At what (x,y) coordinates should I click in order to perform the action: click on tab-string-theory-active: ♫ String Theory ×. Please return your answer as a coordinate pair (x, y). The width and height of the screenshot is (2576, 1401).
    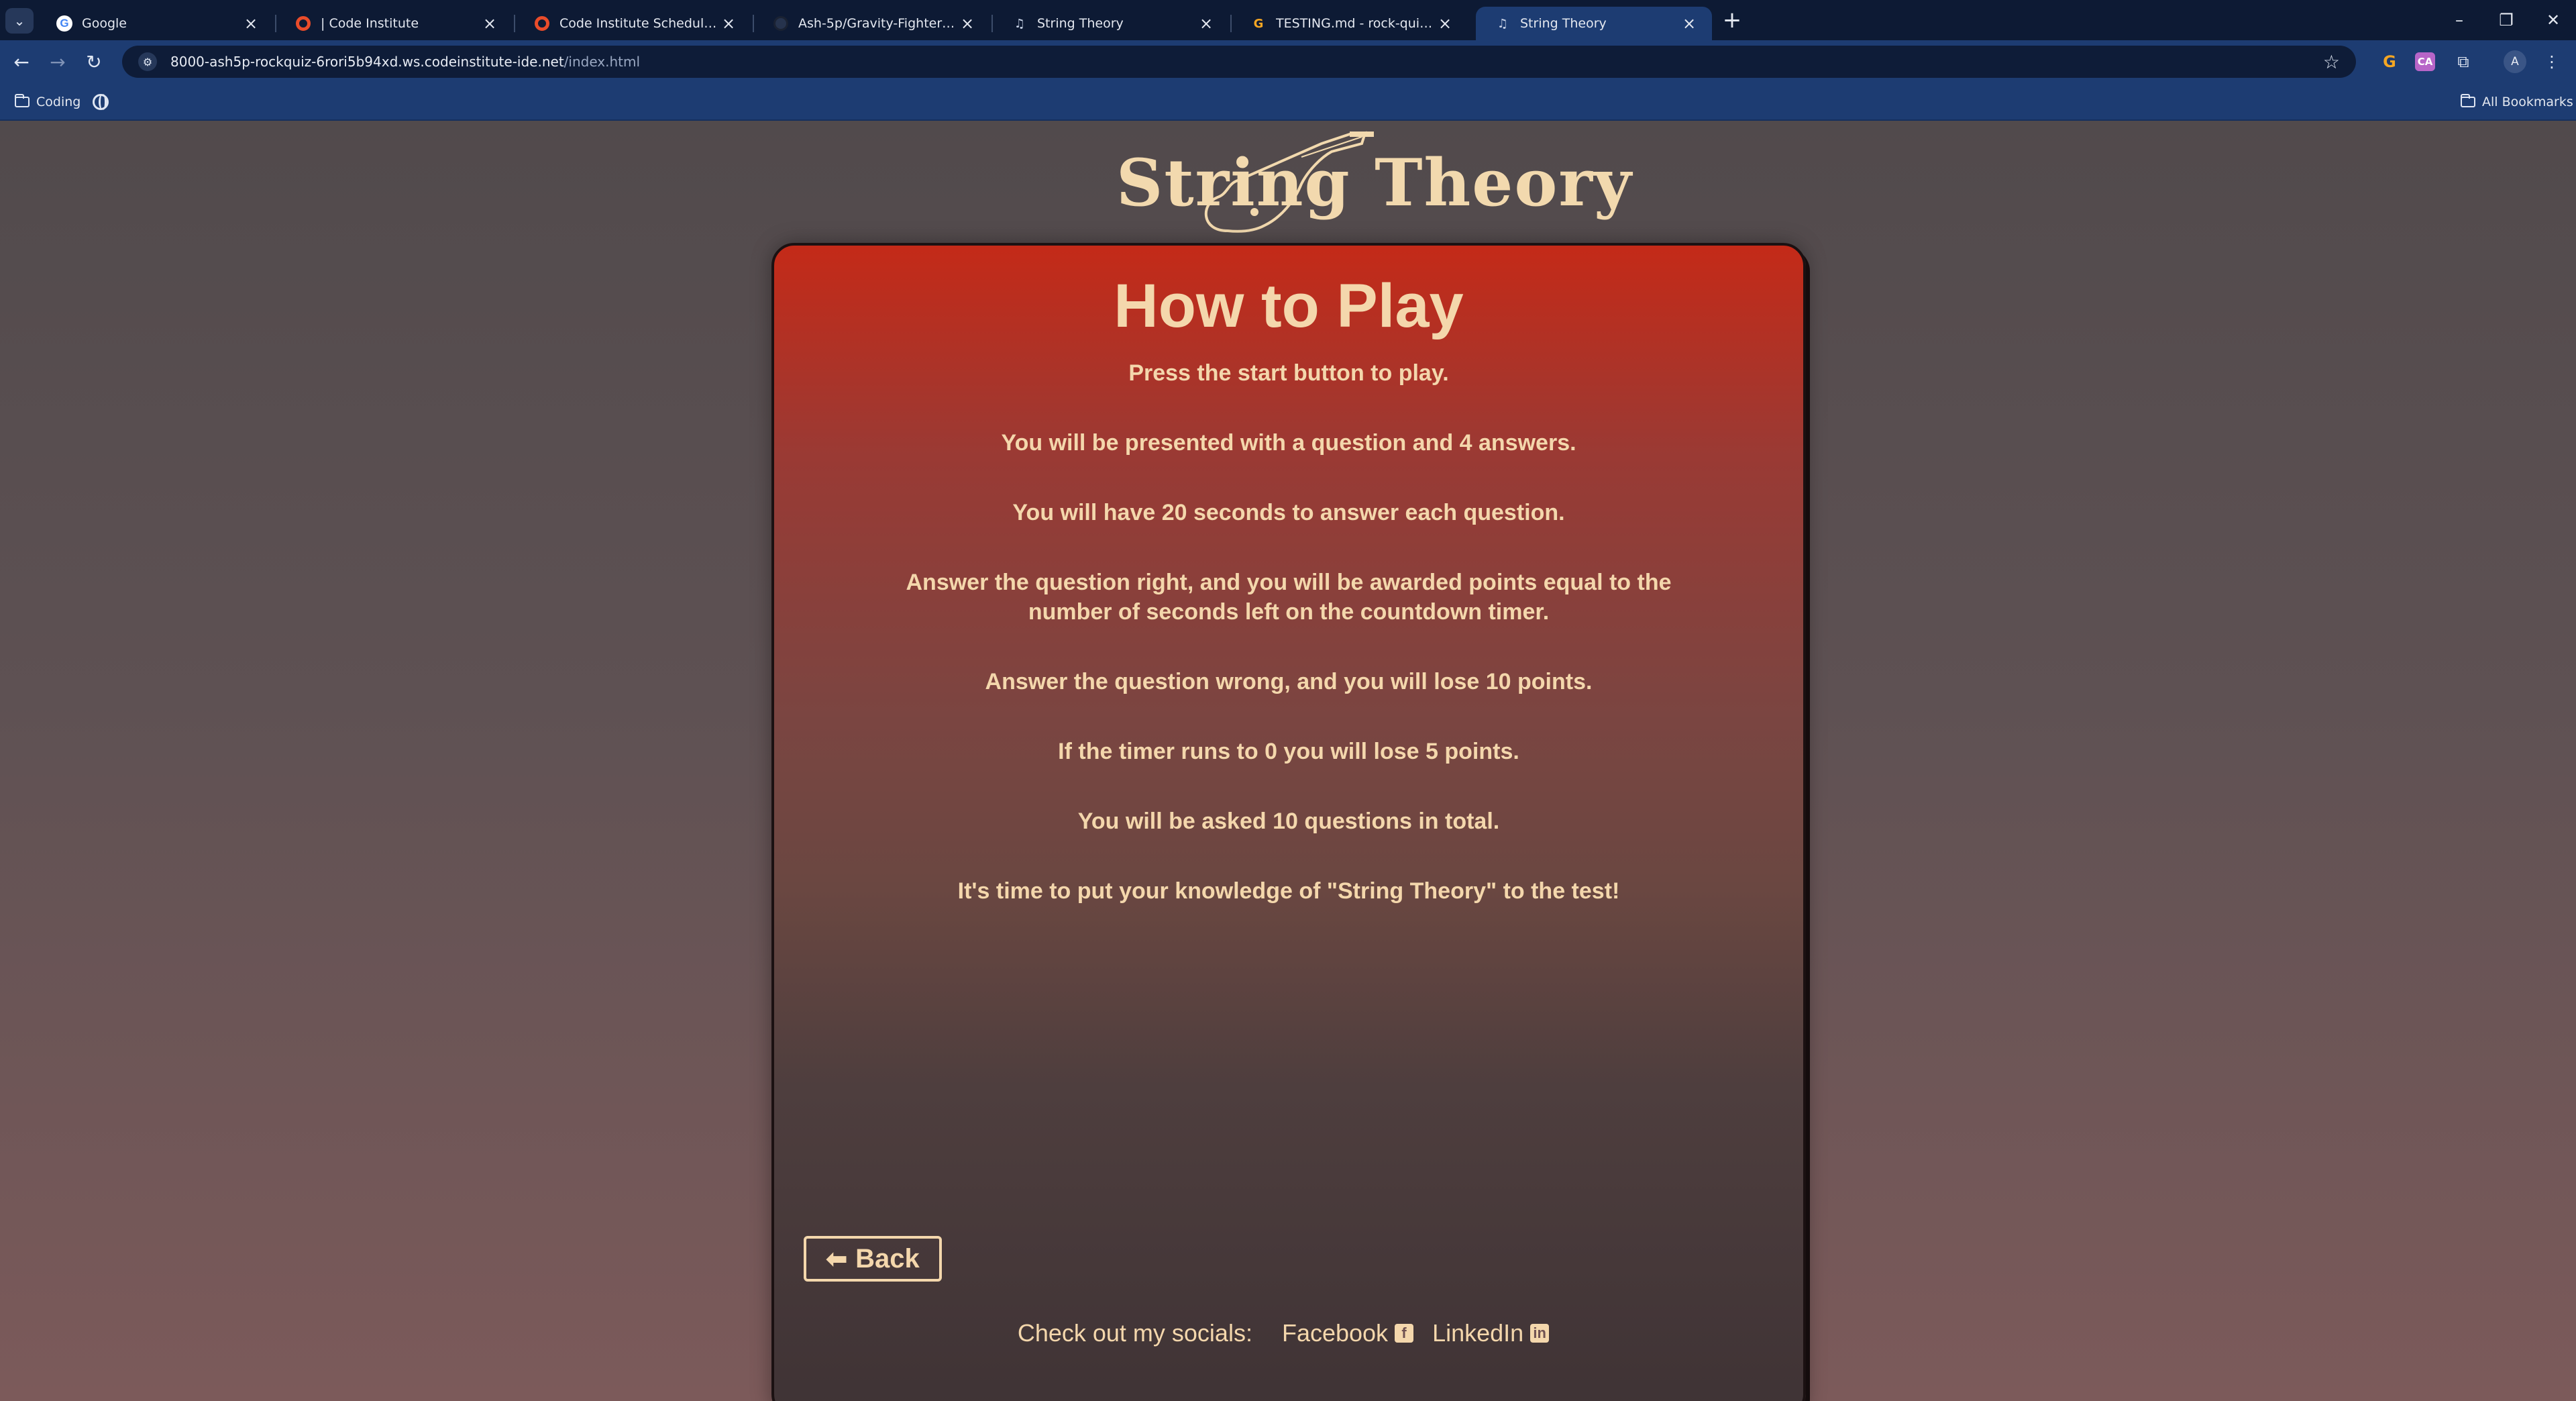
    Looking at the image, I should click on (1594, 23).